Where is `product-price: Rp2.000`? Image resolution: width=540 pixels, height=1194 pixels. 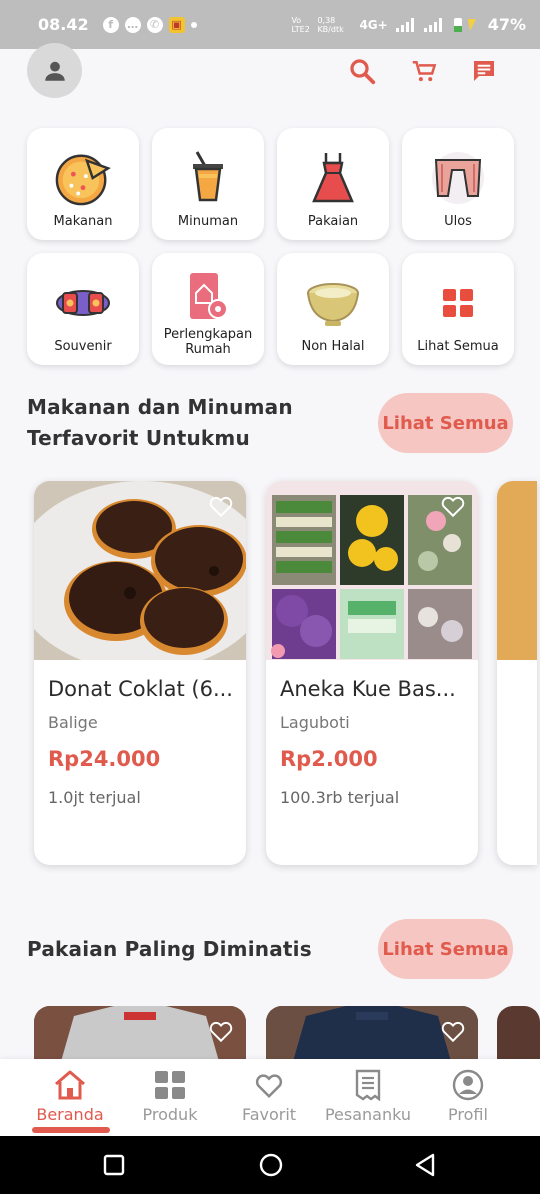 product-price: Rp2.000 is located at coordinates (329, 759).